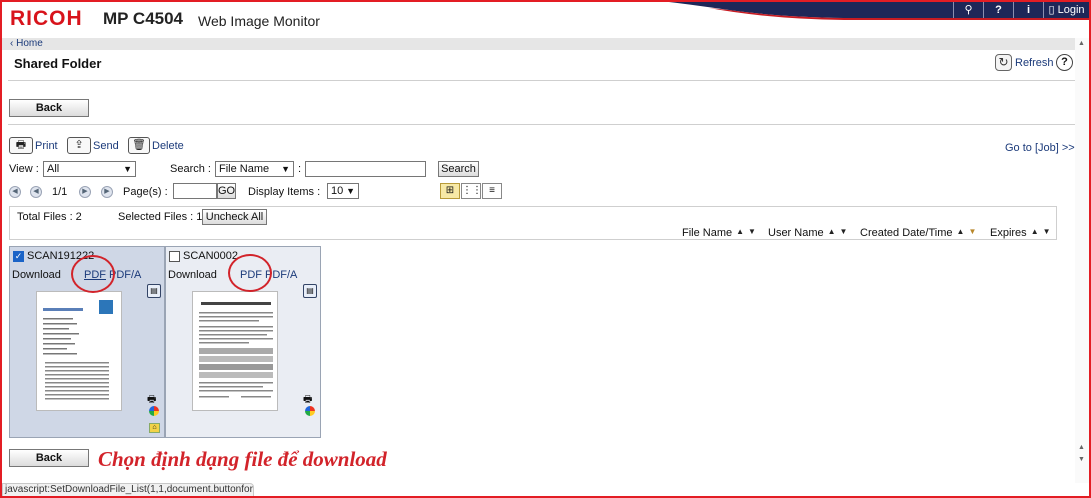 This screenshot has width=1091, height=498. I want to click on search-input, so click(365, 169).